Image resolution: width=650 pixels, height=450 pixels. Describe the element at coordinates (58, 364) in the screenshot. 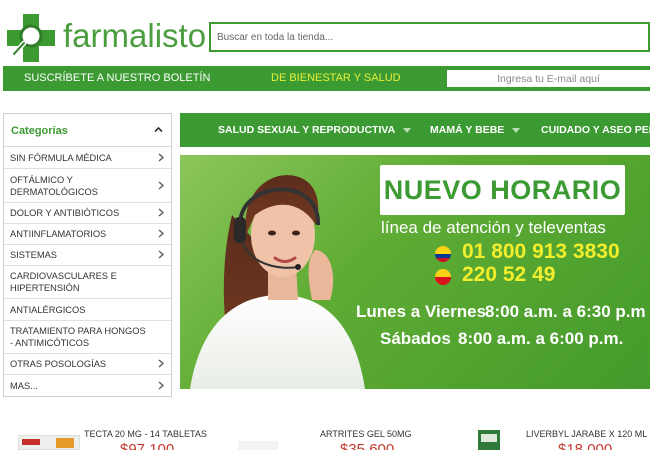

I see `sidebar-item-label: OTRAS POSOLOGÍAS` at that location.